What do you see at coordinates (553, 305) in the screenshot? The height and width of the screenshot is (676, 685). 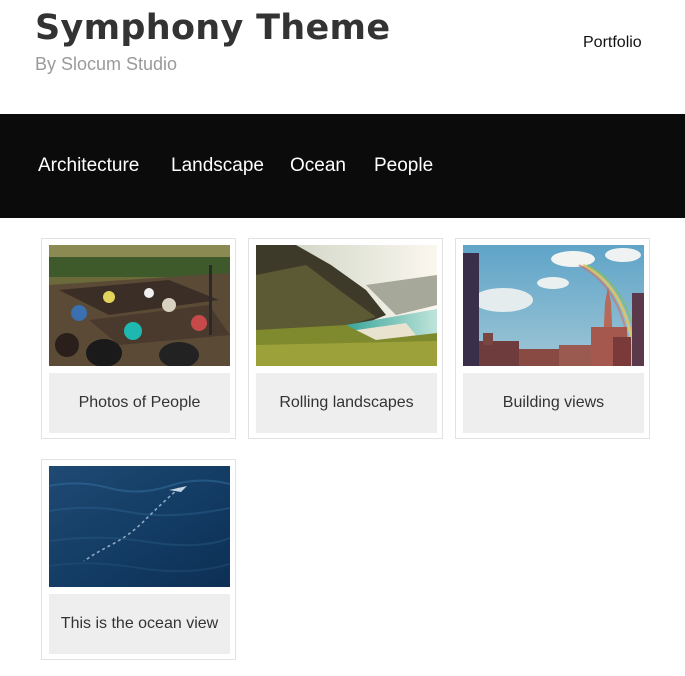 I see `city-skyline-rainbow-photo` at bounding box center [553, 305].